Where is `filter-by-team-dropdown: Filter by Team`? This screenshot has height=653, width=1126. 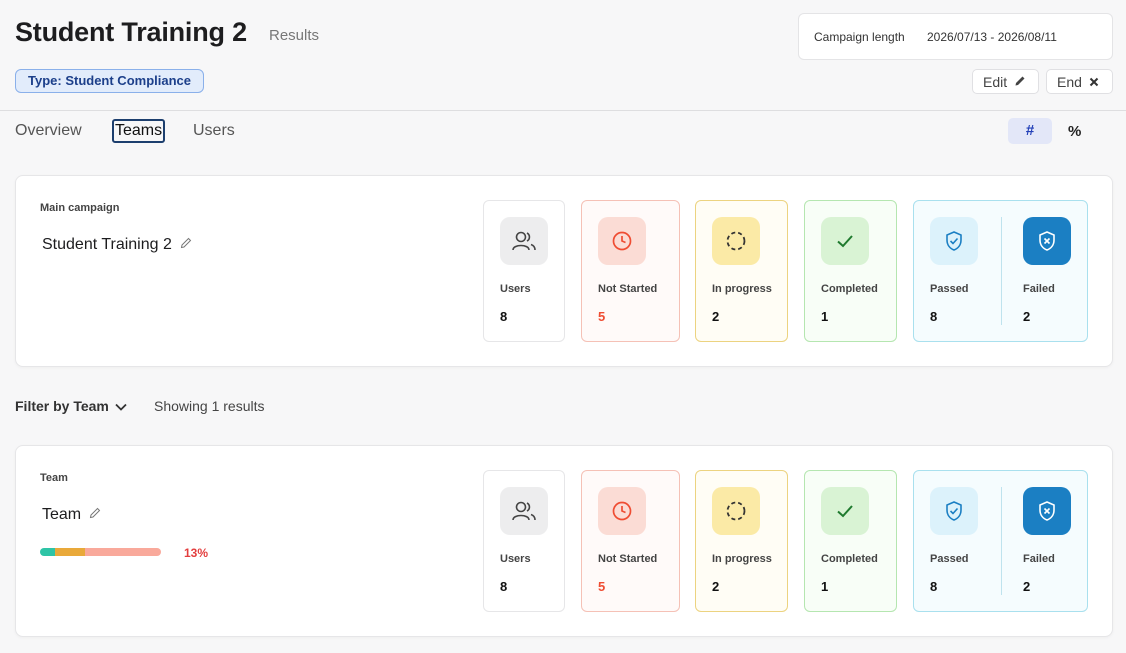
filter-by-team-dropdown: Filter by Team is located at coordinates (71, 406).